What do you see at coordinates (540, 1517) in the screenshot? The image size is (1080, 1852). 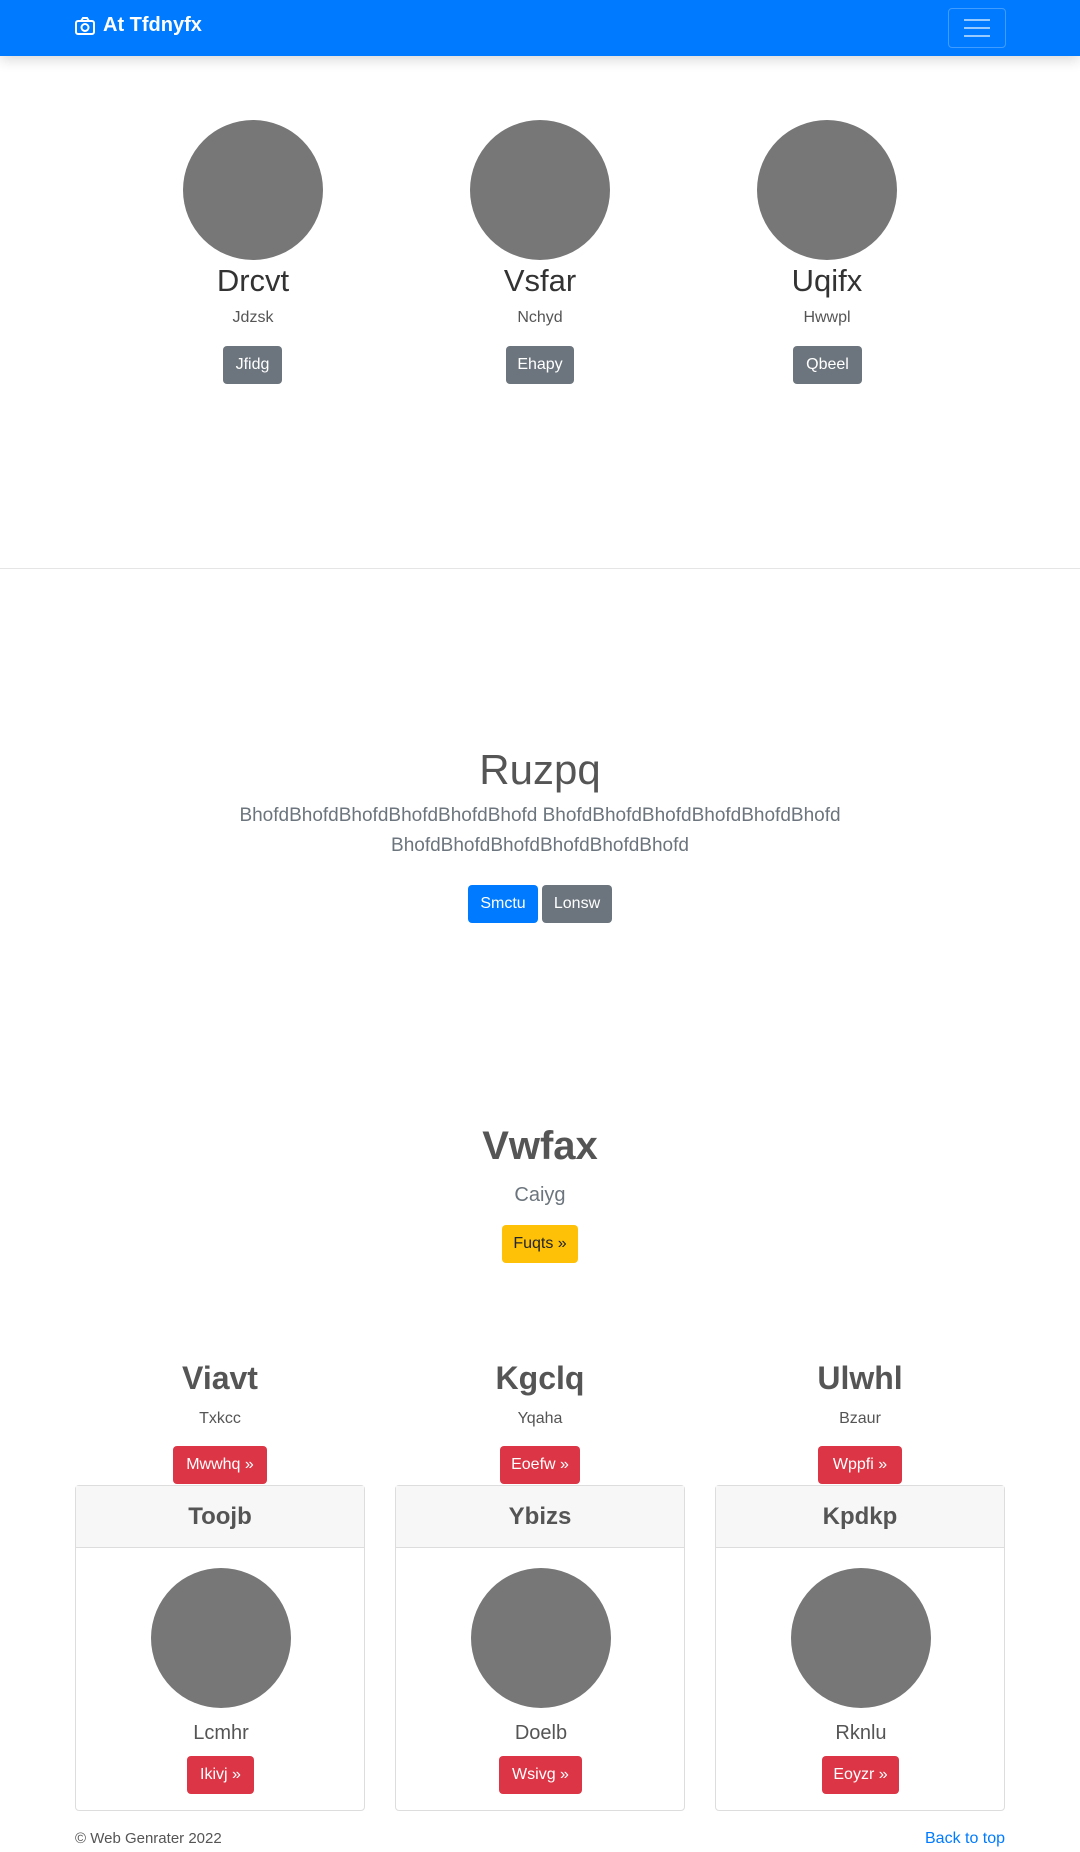 I see `card-header: Ybizs` at bounding box center [540, 1517].